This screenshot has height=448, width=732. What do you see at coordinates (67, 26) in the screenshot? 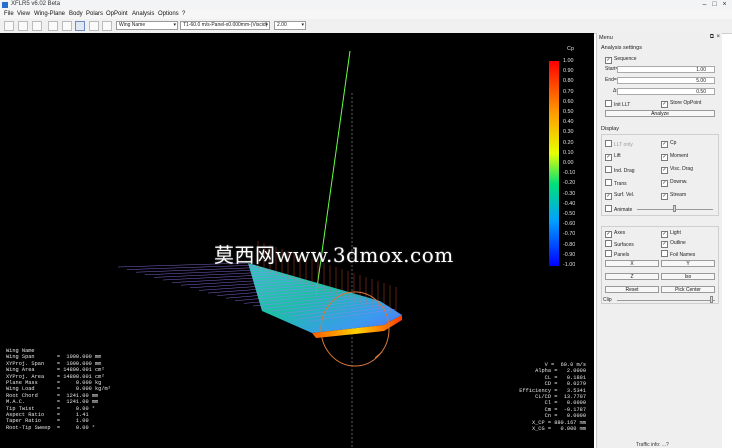
I see `xfoil-inverse-icon` at bounding box center [67, 26].